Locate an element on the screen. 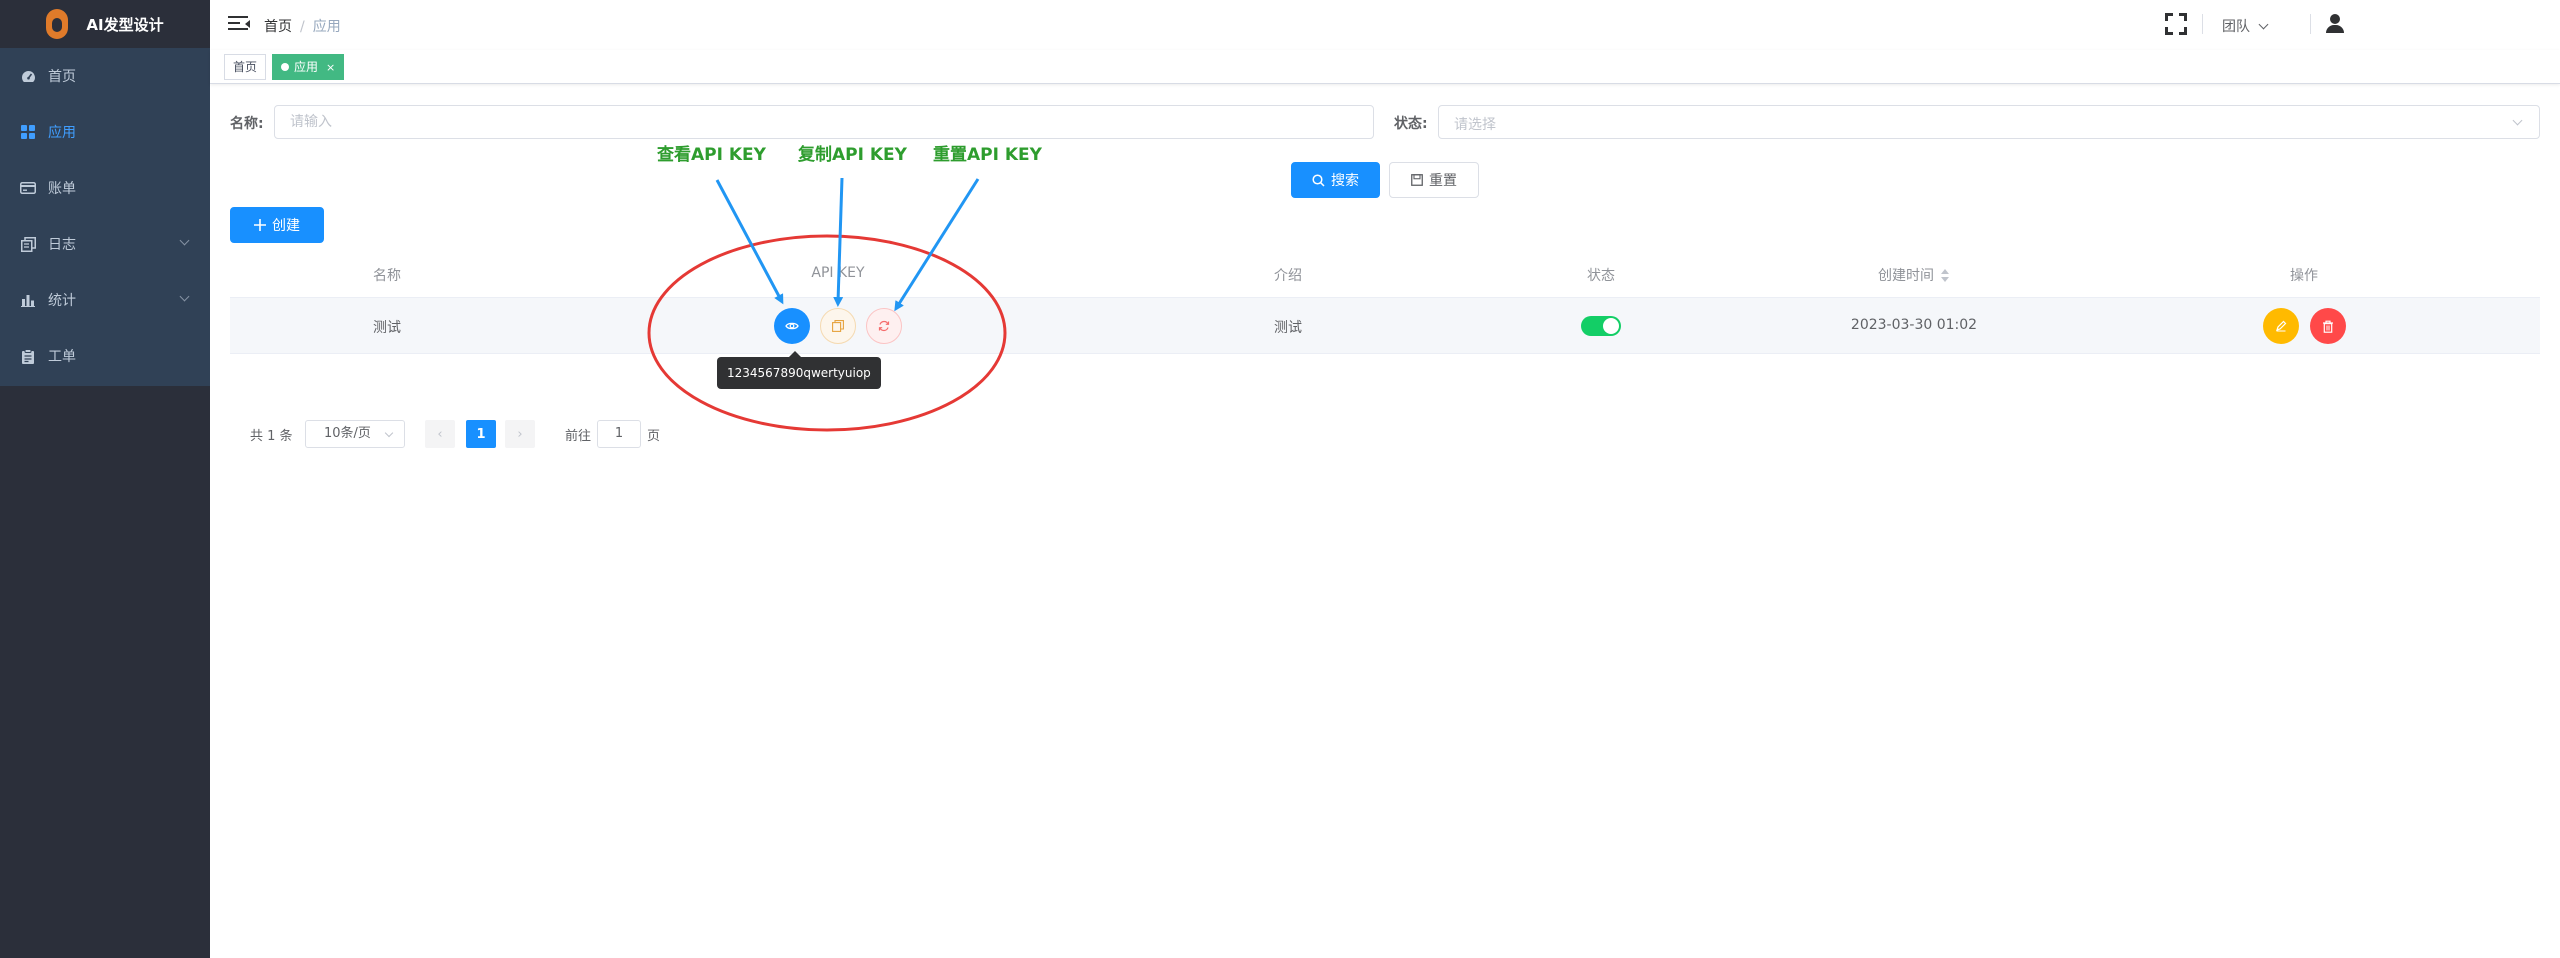 The height and width of the screenshot is (958, 2560). log-copy-icon is located at coordinates (28, 244).